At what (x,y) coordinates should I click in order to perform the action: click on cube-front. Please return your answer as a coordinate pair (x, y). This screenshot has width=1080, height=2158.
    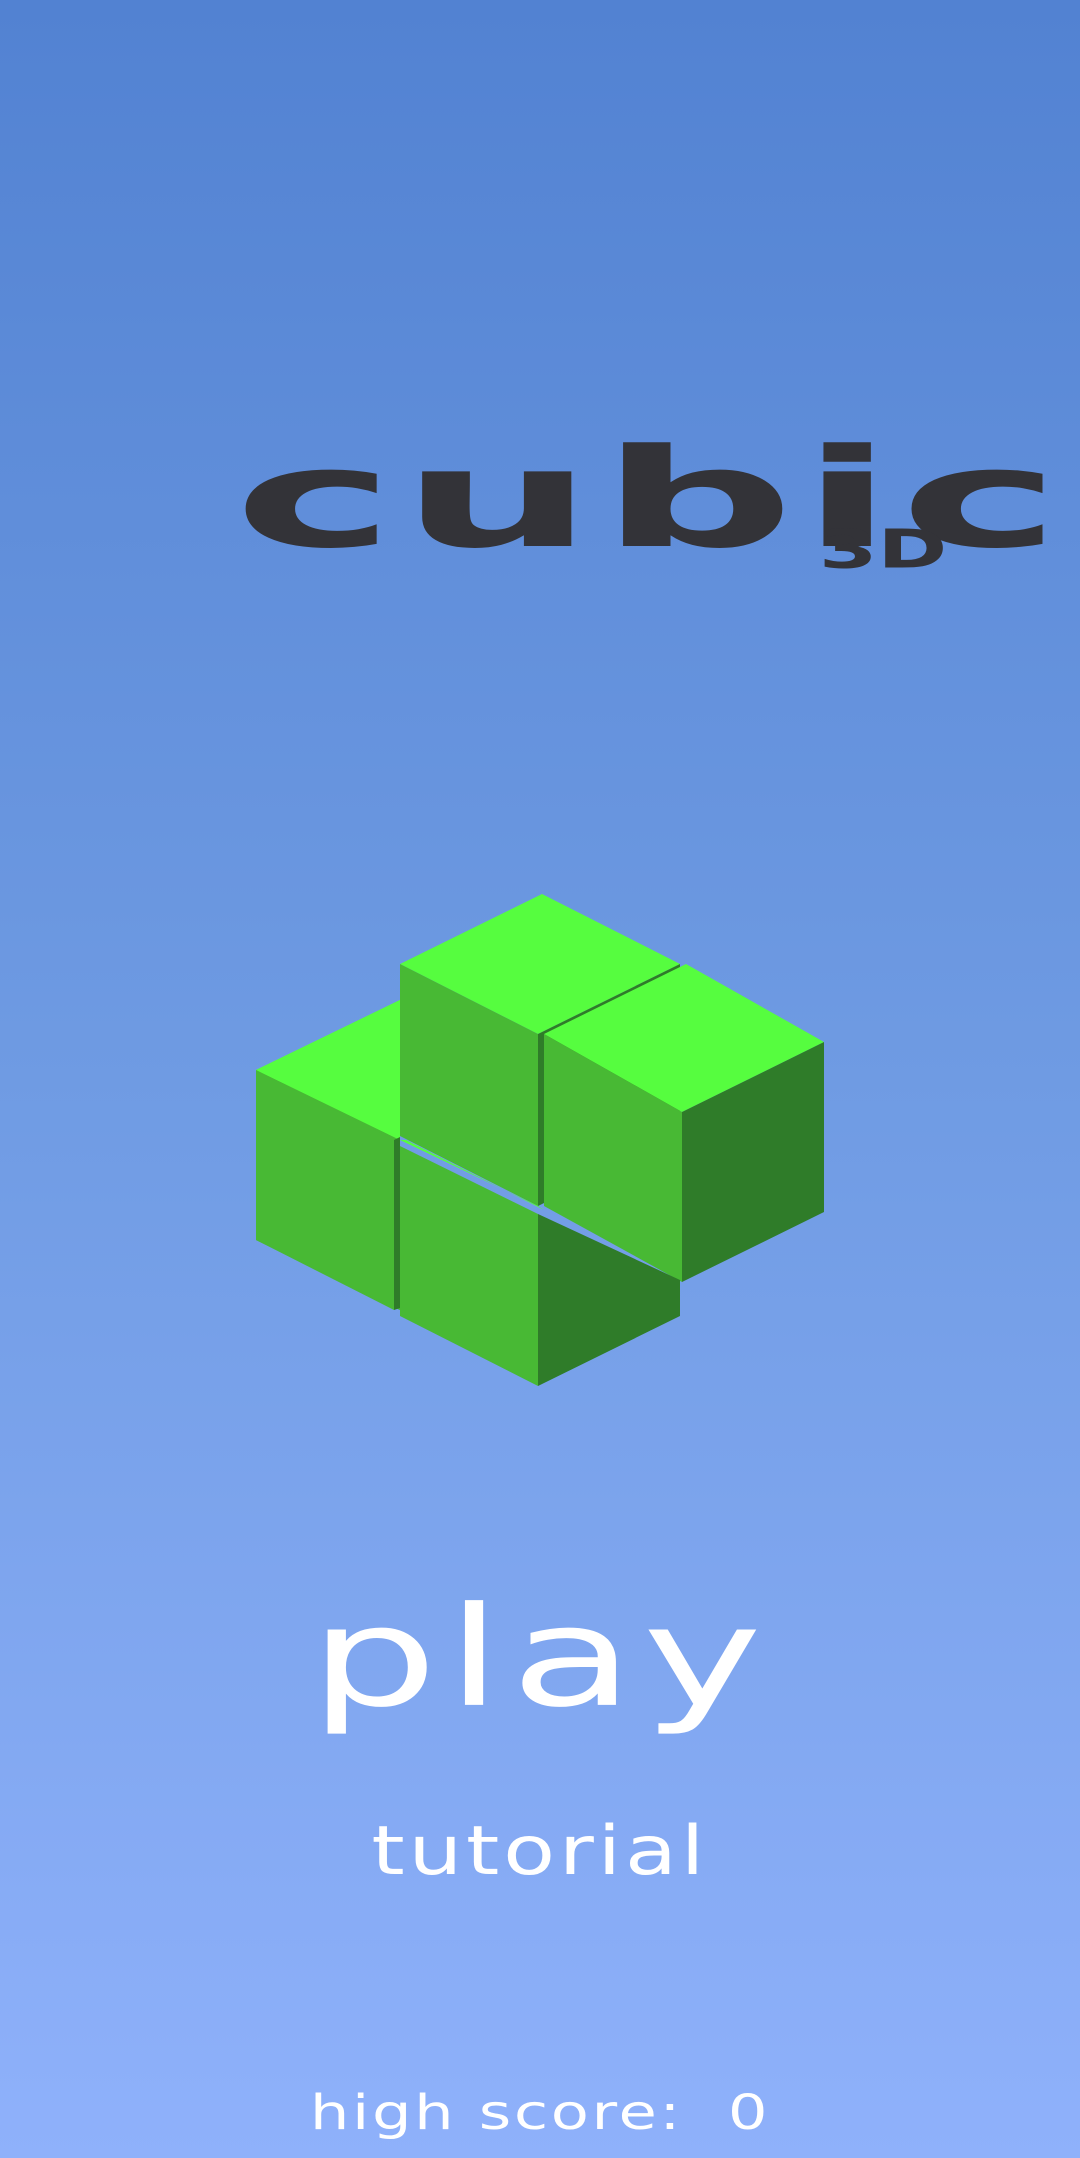
    Looking at the image, I should click on (540, 1263).